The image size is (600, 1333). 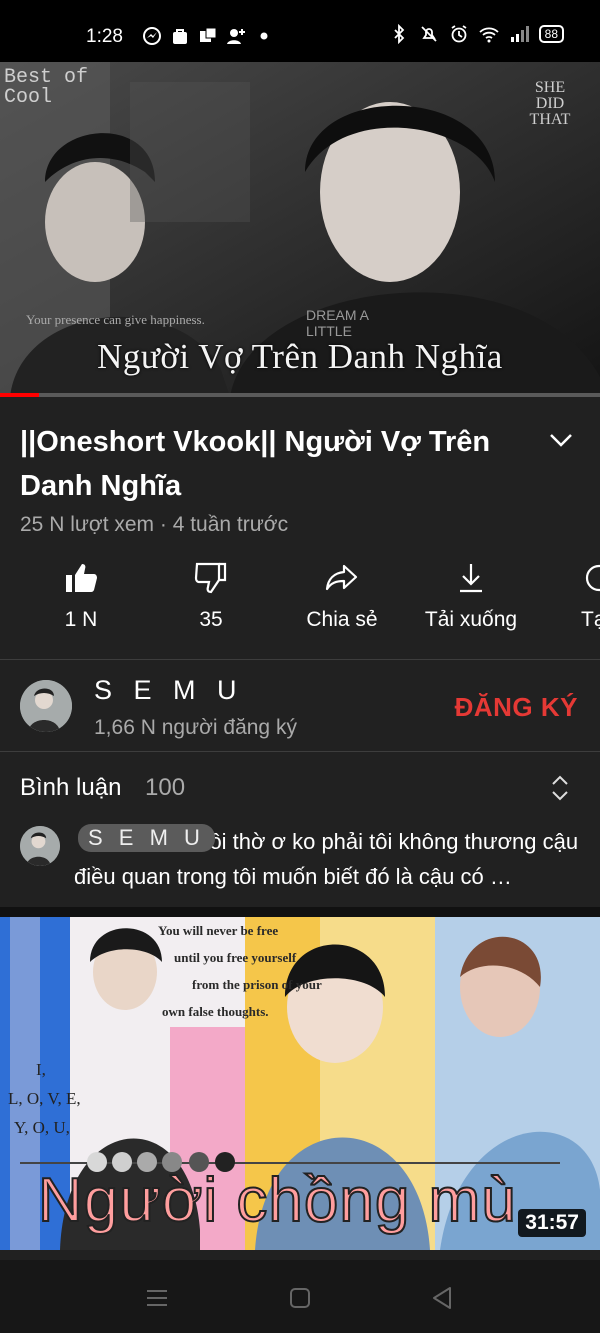 I want to click on channel-avatar, so click(x=46, y=706).